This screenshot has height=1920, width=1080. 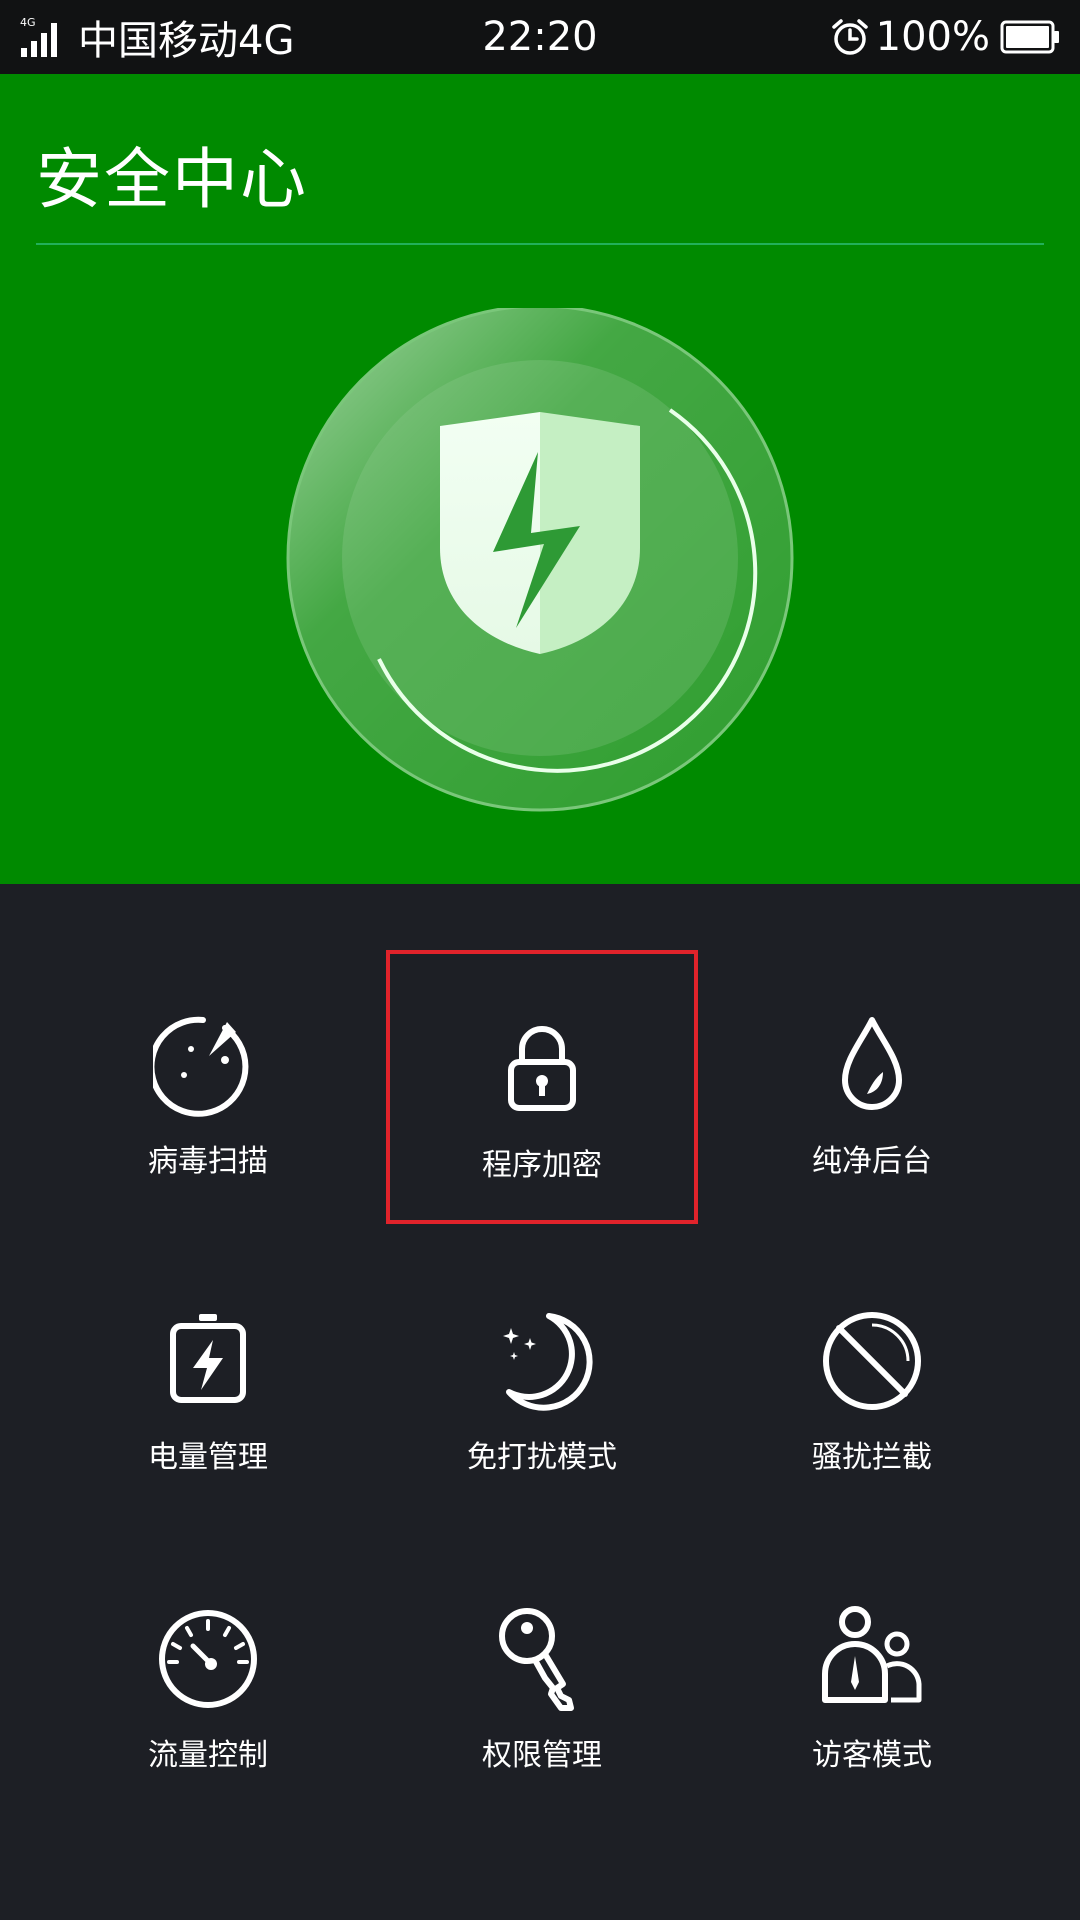 What do you see at coordinates (208, 1358) in the screenshot?
I see `battery-bolt-icon` at bounding box center [208, 1358].